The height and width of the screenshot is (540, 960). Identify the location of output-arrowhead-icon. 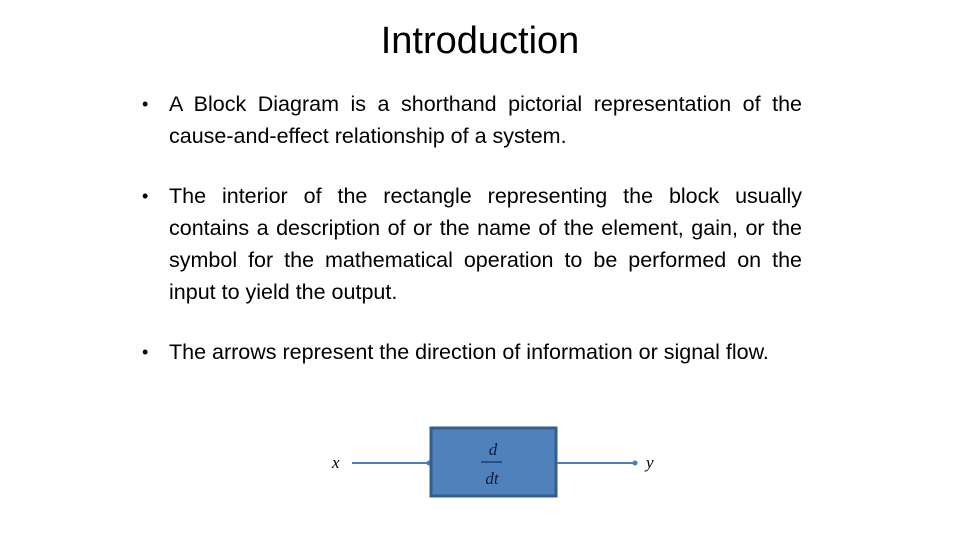
(635, 463).